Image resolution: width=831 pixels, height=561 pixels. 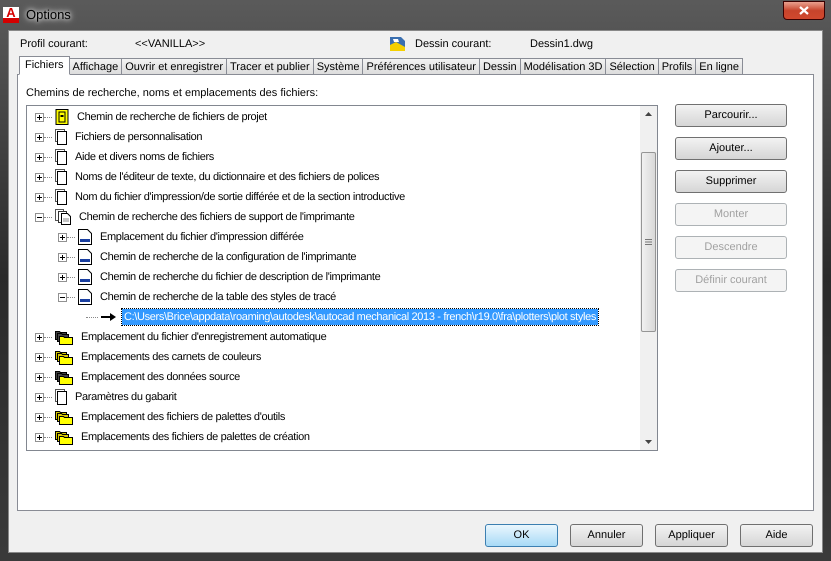 I want to click on project-book-icon, so click(x=62, y=117).